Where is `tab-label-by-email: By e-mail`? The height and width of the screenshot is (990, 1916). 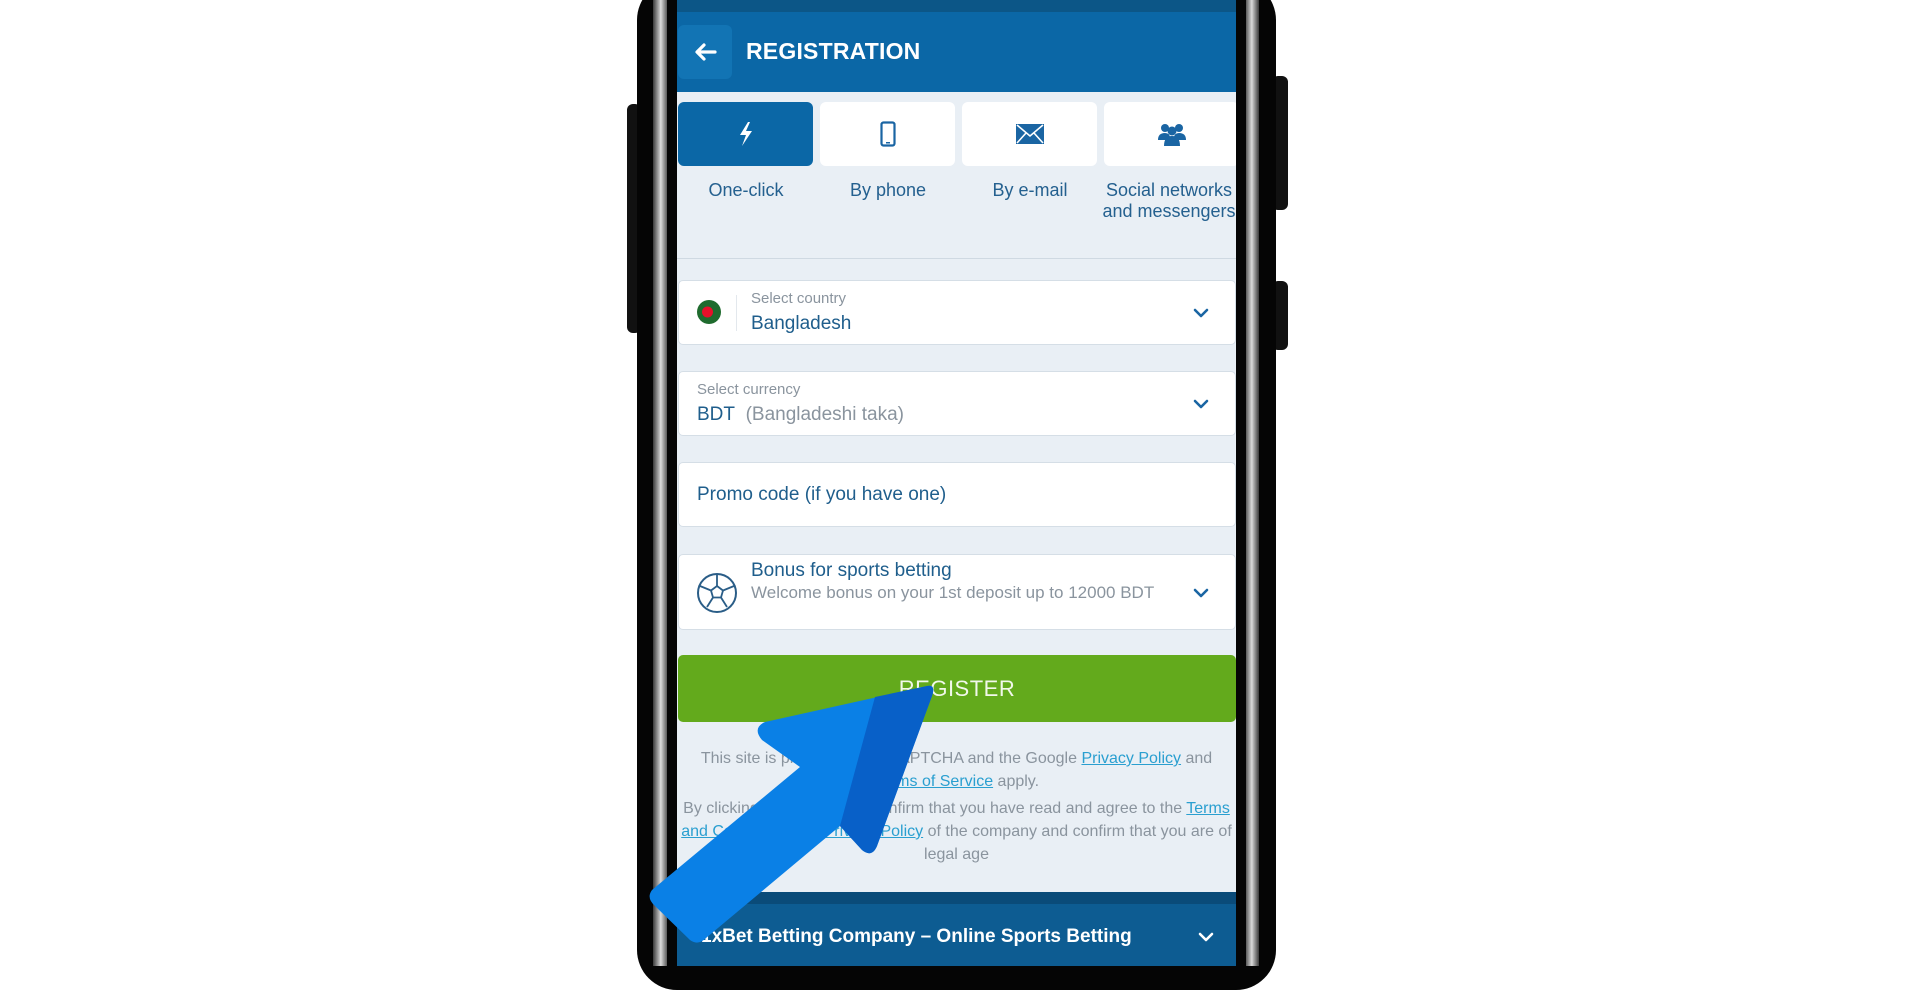 tab-label-by-email: By e-mail is located at coordinates (1030, 190).